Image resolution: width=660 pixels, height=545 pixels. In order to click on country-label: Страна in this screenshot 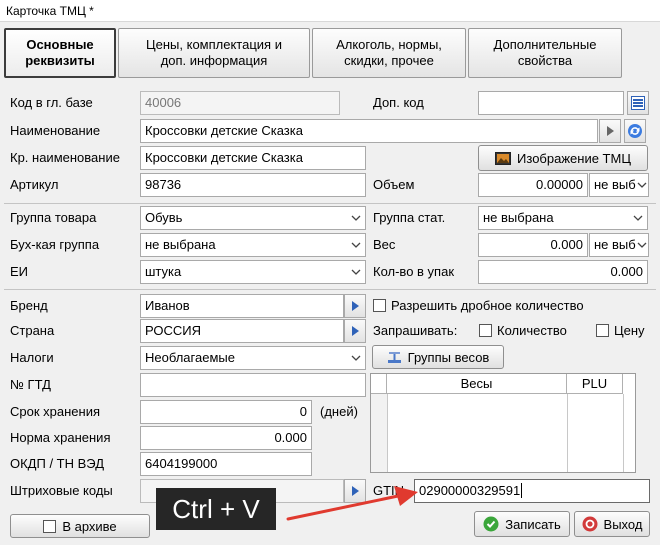, I will do `click(32, 330)`.